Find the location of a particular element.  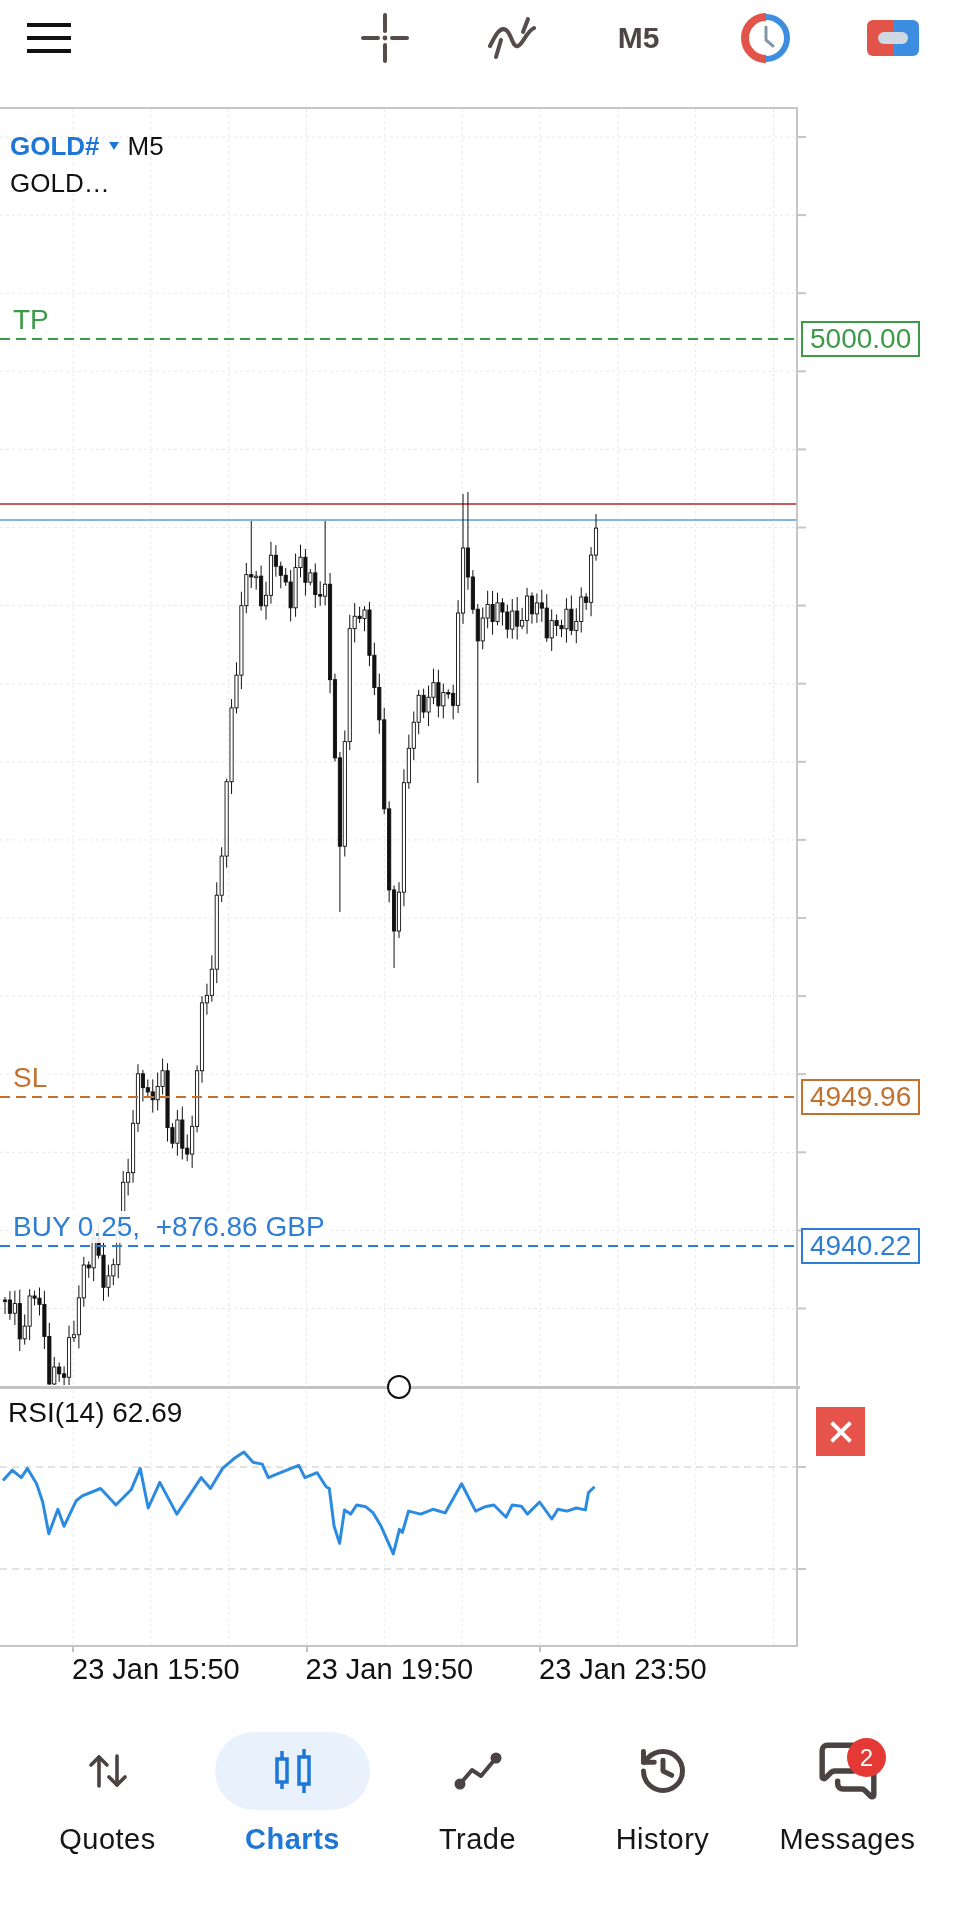

indicator-curve-icon is located at coordinates (511, 37).